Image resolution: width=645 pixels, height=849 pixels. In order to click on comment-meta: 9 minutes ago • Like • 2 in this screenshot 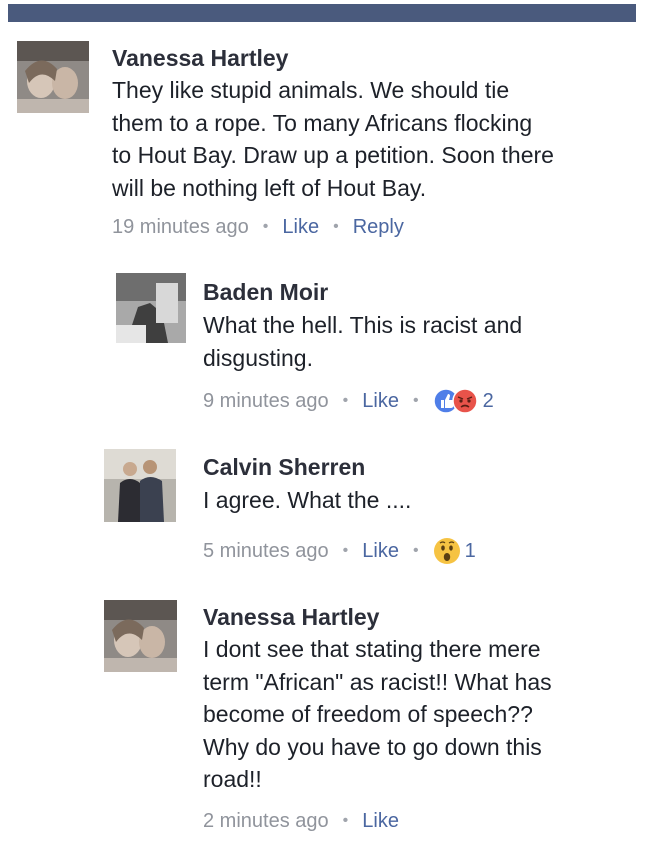, I will do `click(418, 401)`.